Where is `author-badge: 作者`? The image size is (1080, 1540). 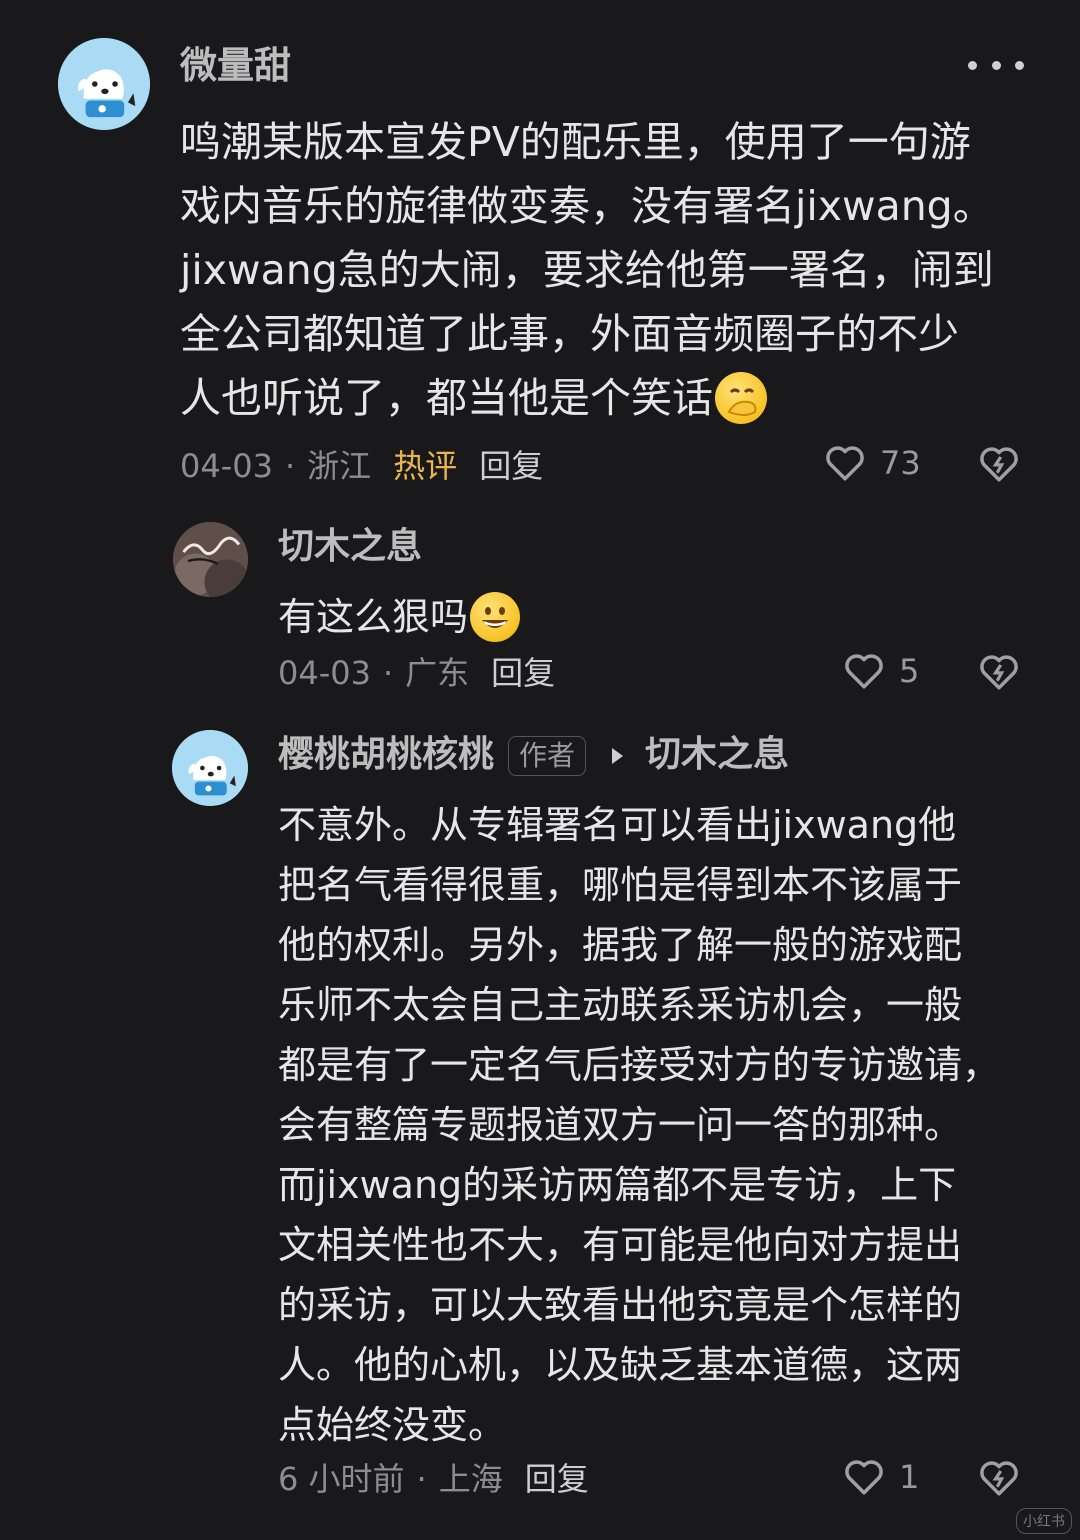 author-badge: 作者 is located at coordinates (547, 756).